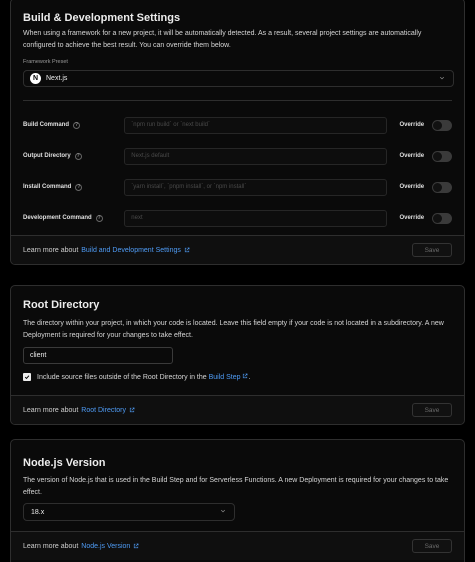 The height and width of the screenshot is (562, 475). I want to click on nodejs-version-select: 18.x, so click(129, 512).